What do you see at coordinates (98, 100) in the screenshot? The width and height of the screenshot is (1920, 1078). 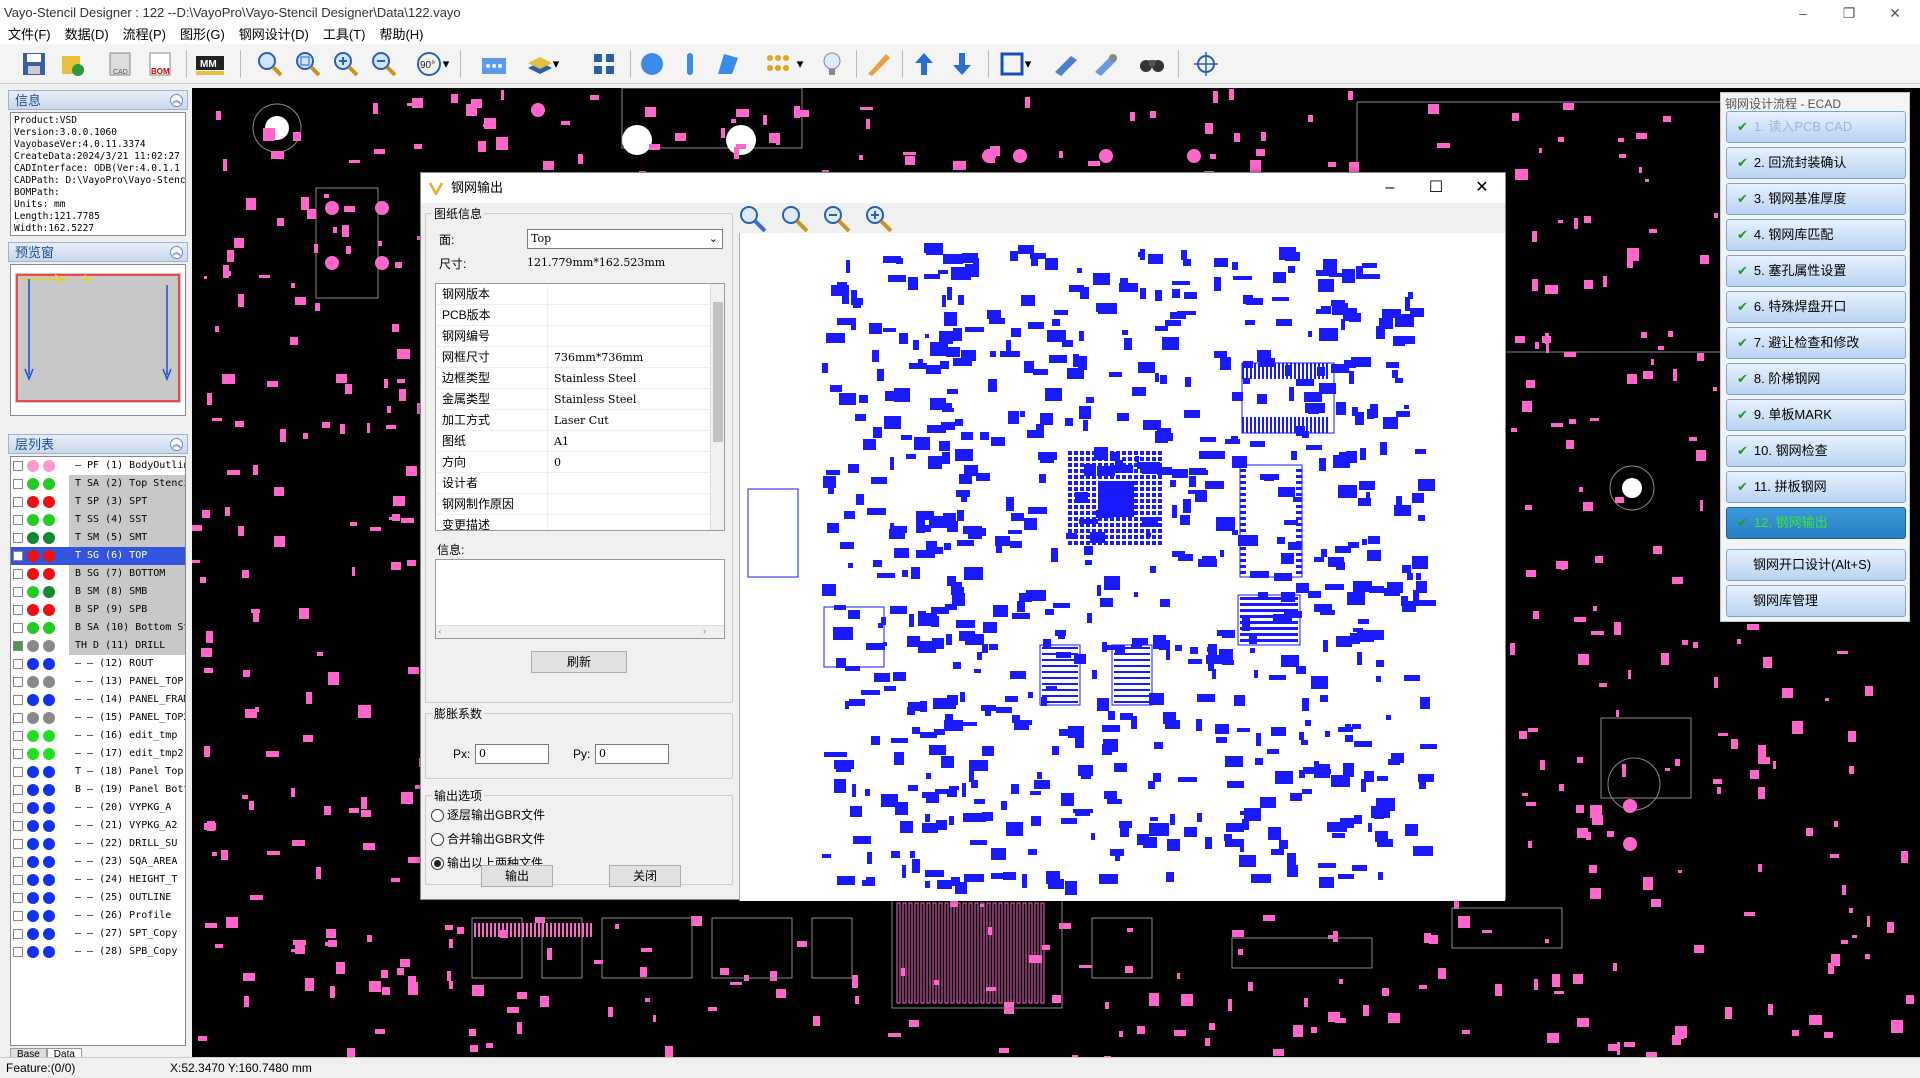 I see `info-panel-header: 信息 ︽` at bounding box center [98, 100].